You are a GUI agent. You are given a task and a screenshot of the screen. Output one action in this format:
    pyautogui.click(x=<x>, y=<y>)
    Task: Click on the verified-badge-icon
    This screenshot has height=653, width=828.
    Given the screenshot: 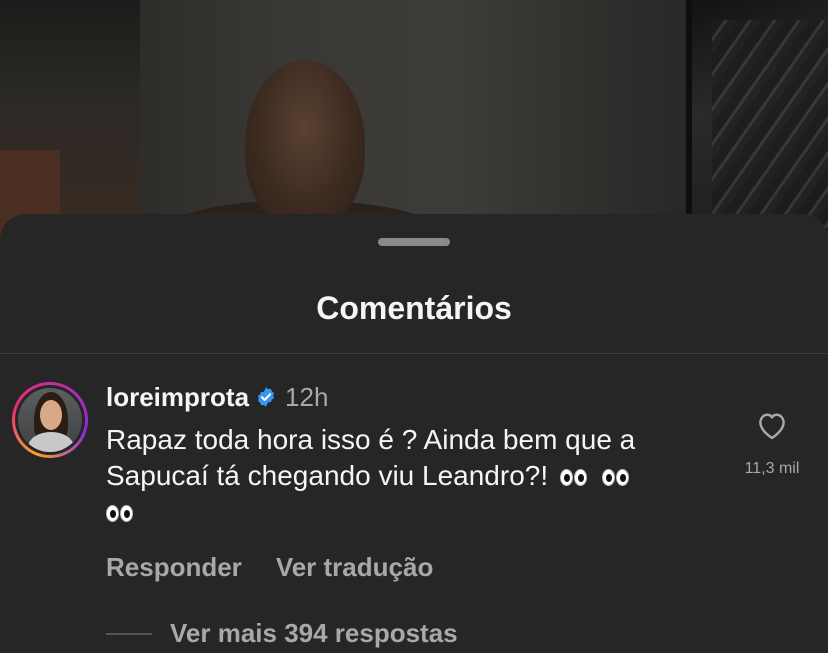 What is the action you would take?
    pyautogui.click(x=266, y=397)
    